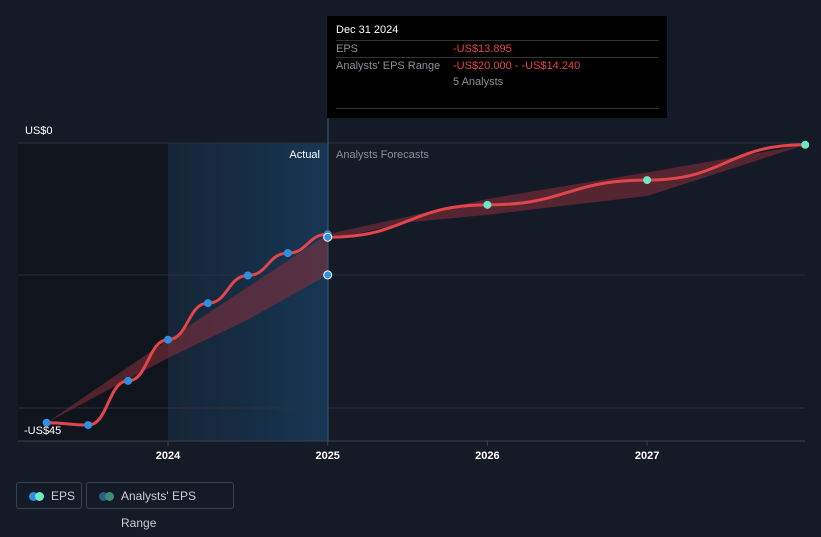 The height and width of the screenshot is (537, 821). What do you see at coordinates (647, 456) in the screenshot?
I see `x-tick-label: 2027` at bounding box center [647, 456].